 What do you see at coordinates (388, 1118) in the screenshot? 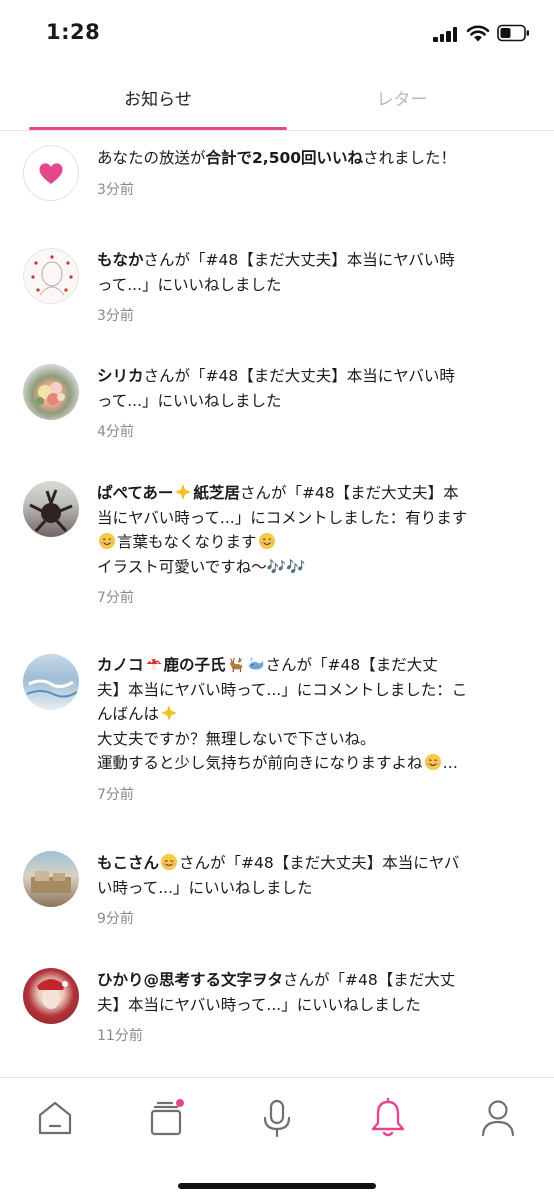
I see `bell-icon` at bounding box center [388, 1118].